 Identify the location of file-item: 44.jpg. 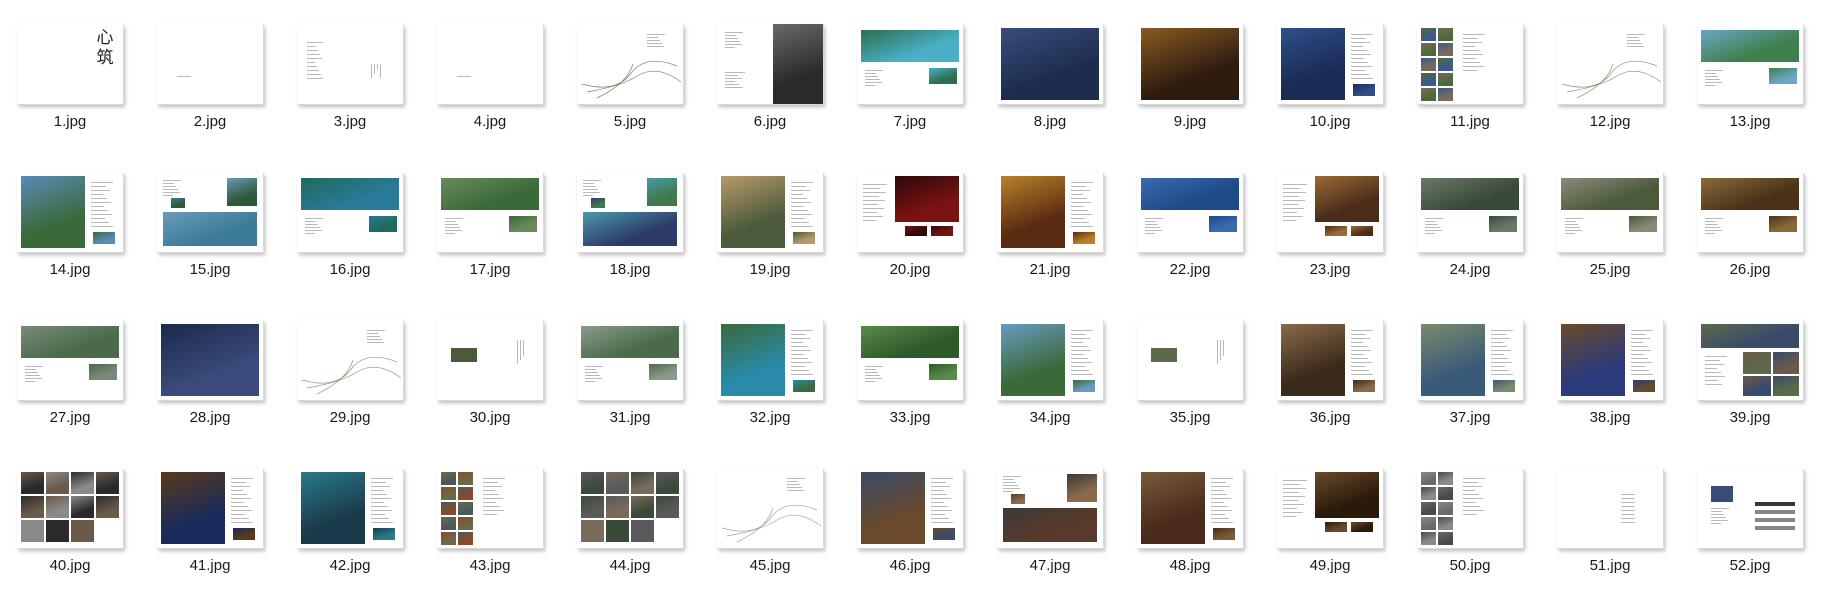
(630, 538).